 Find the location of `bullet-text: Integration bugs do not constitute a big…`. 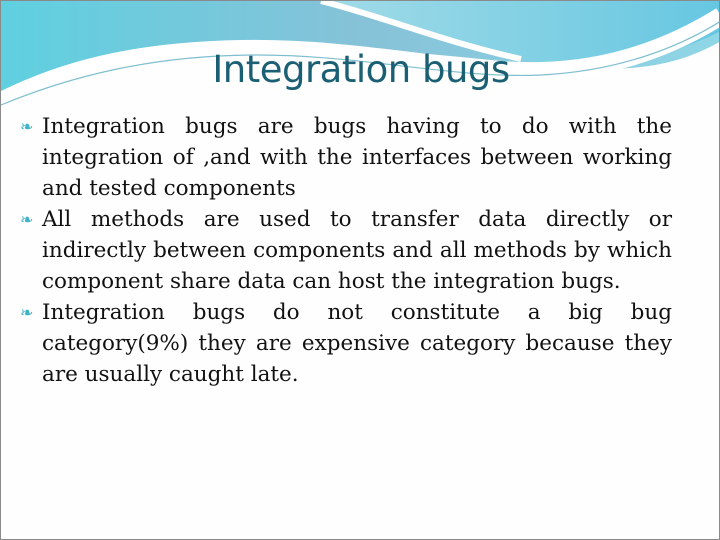

bullet-text: Integration bugs do not constitute a big… is located at coordinates (357, 343).